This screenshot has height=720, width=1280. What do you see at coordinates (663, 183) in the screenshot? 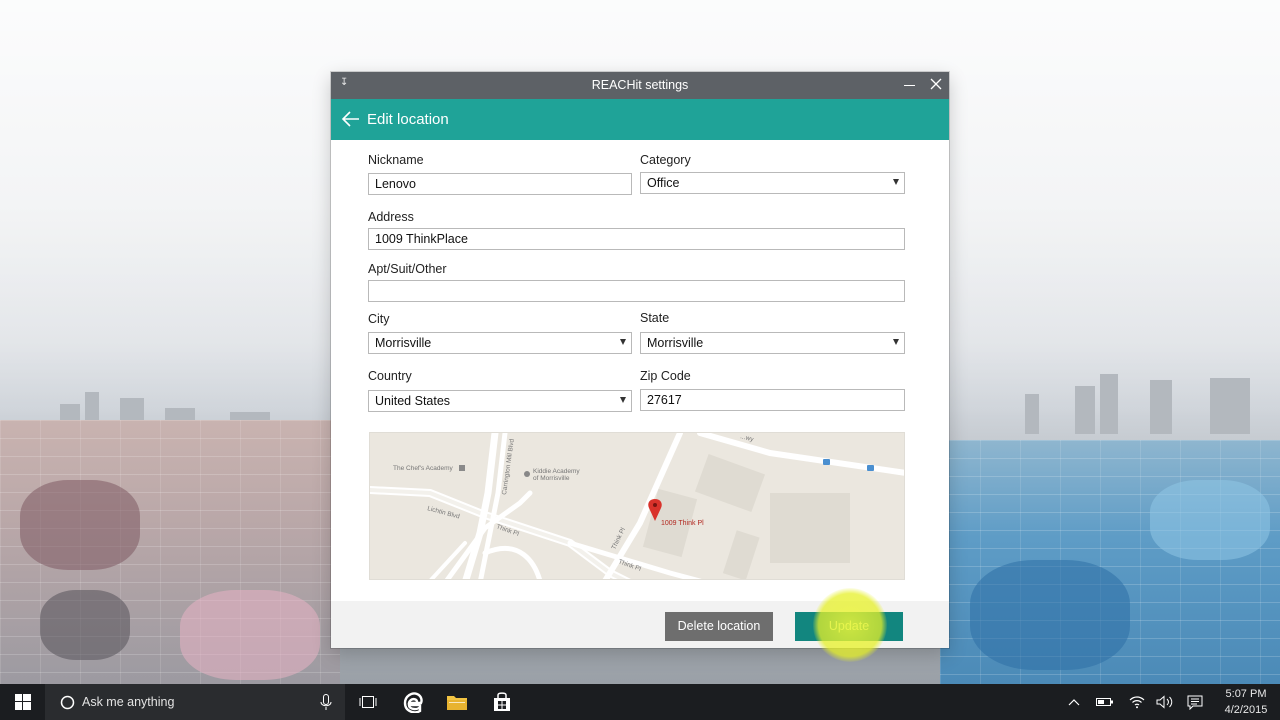
I see `category-value: Office` at bounding box center [663, 183].